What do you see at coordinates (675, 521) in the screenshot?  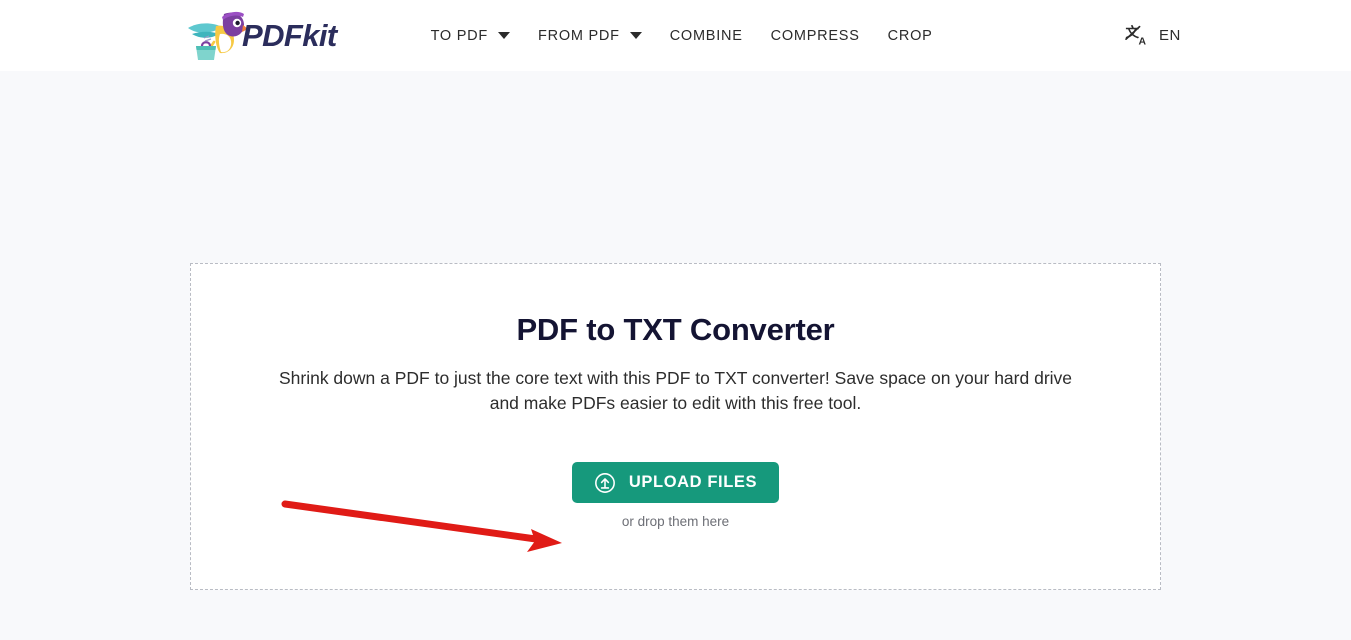 I see `drop-hint-text: or drop them here` at bounding box center [675, 521].